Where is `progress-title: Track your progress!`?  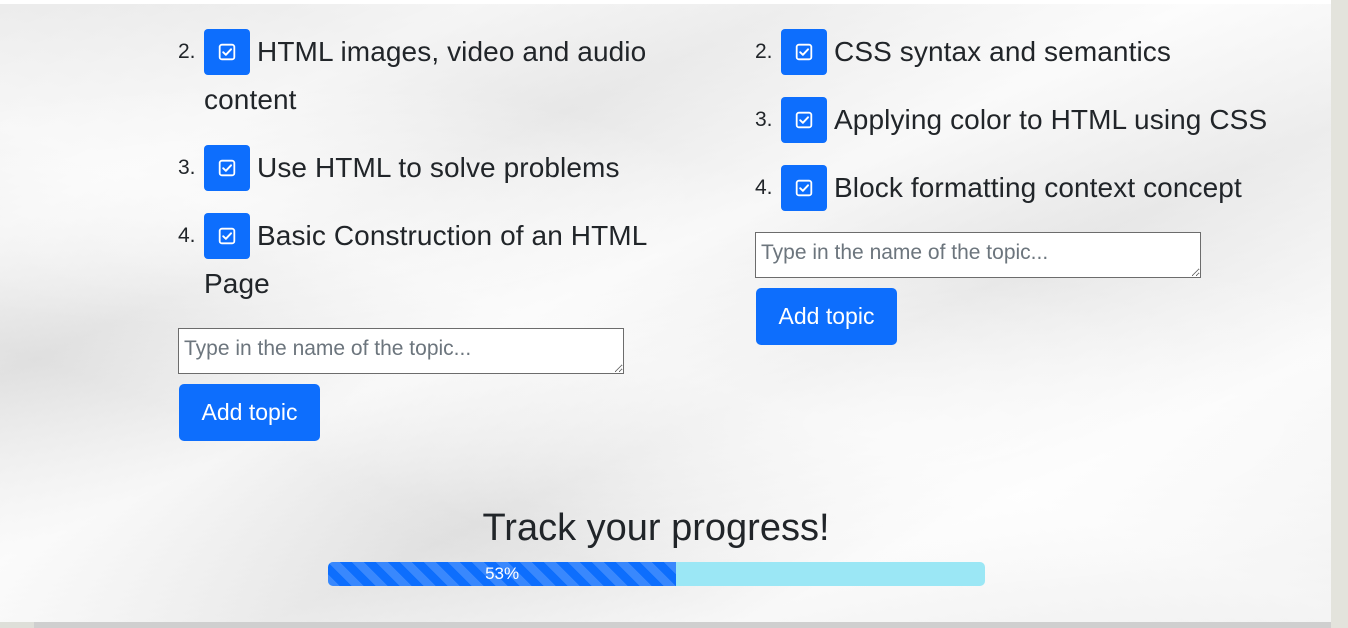
progress-title: Track your progress! is located at coordinates (656, 528).